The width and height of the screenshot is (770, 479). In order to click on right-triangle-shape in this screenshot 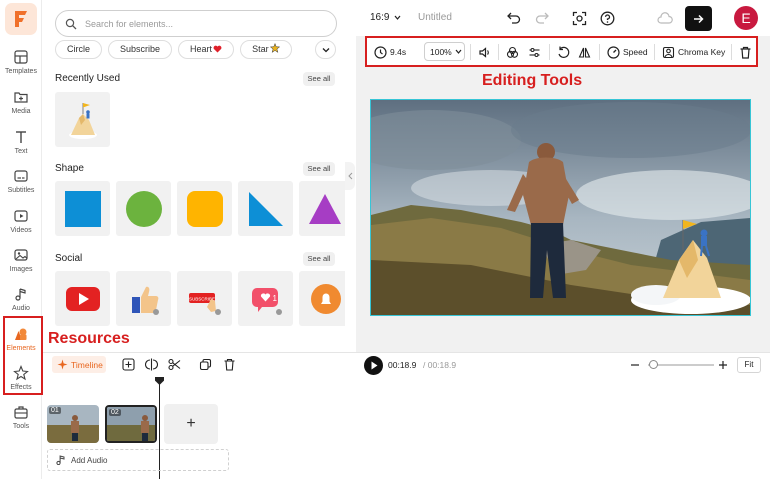, I will do `click(265, 208)`.